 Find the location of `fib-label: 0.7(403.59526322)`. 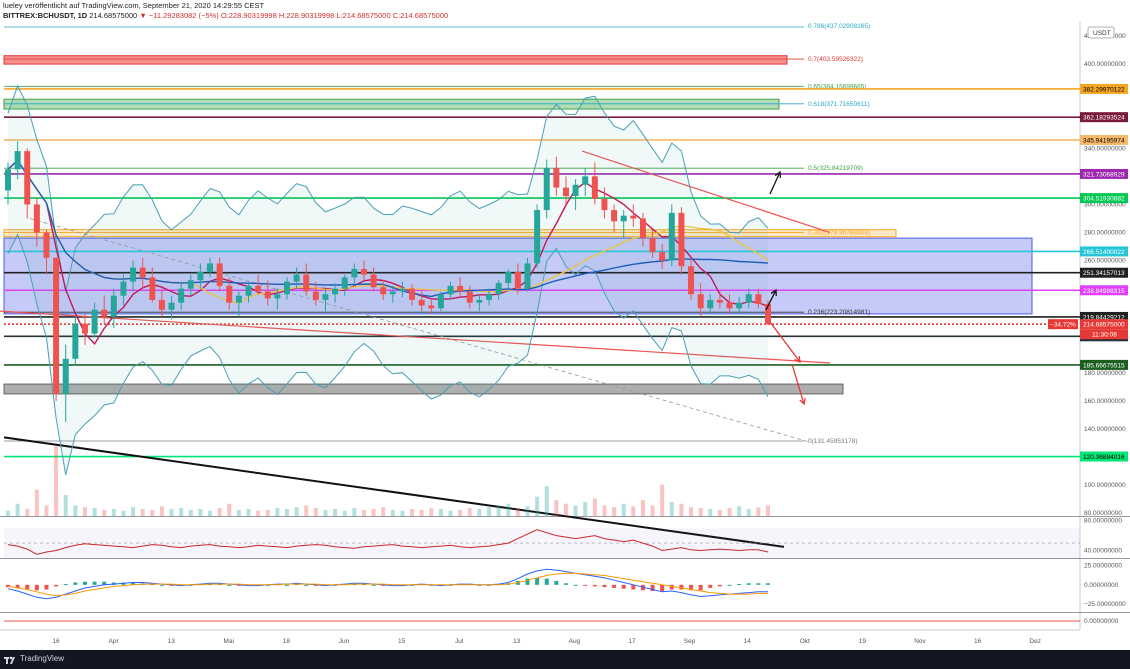

fib-label: 0.7(403.59526322) is located at coordinates (835, 59).